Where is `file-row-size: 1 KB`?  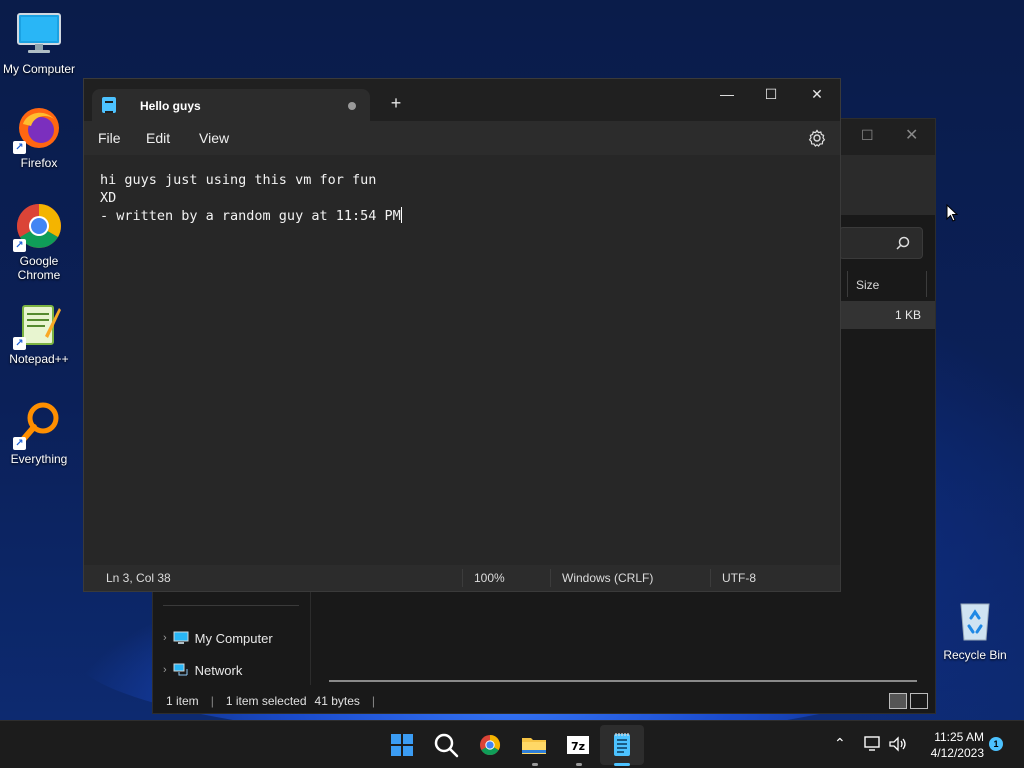
file-row-size: 1 KB is located at coordinates (887, 315).